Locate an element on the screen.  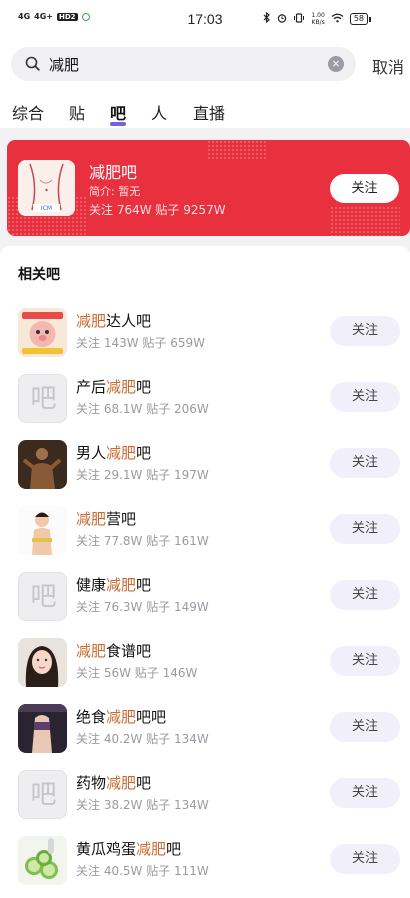
tab-posts: 贴 is located at coordinates (77, 112).